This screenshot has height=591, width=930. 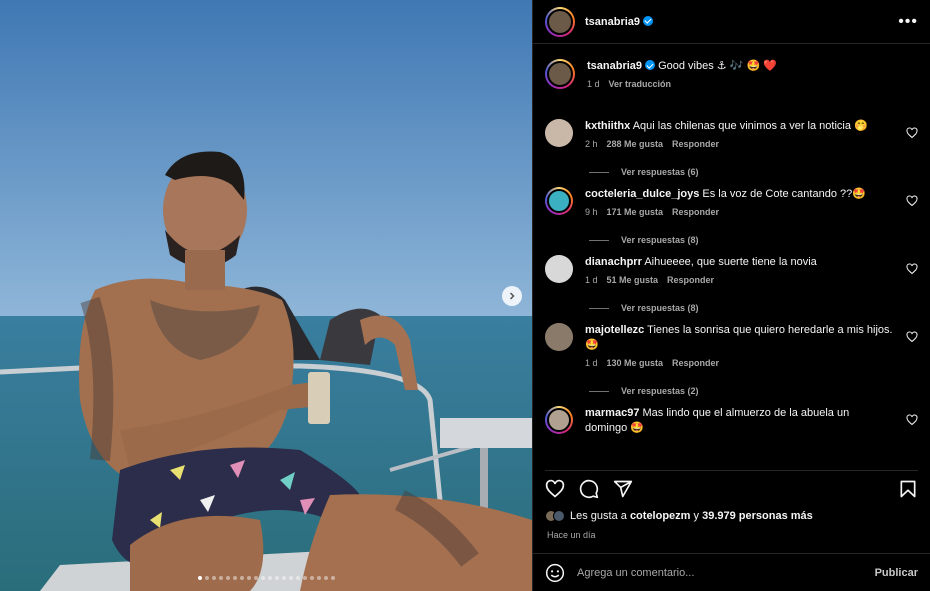 I want to click on post-header: tsanabria9 •••, so click(x=731, y=22).